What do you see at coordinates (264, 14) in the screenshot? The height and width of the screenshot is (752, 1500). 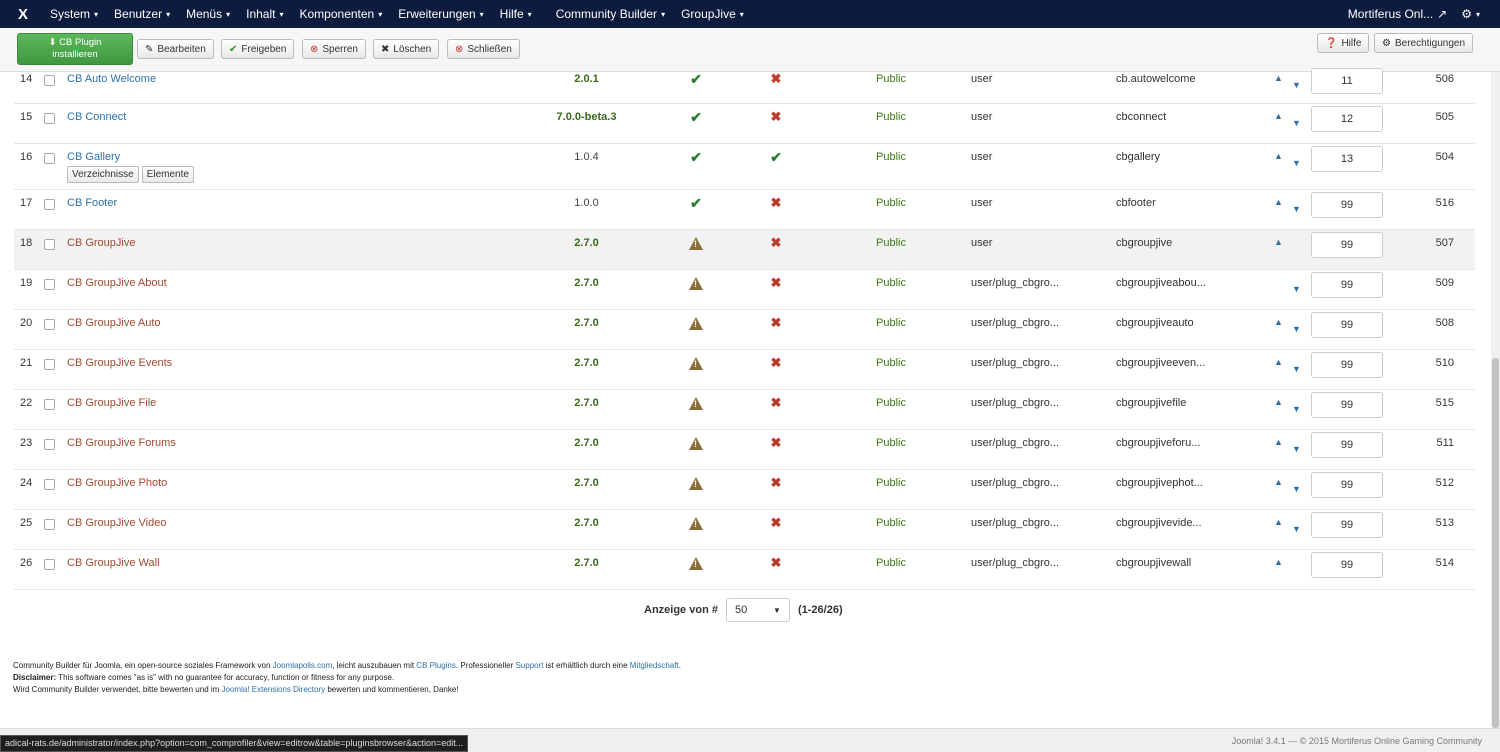 I see `menu-inhalt: Inhalt ▾` at bounding box center [264, 14].